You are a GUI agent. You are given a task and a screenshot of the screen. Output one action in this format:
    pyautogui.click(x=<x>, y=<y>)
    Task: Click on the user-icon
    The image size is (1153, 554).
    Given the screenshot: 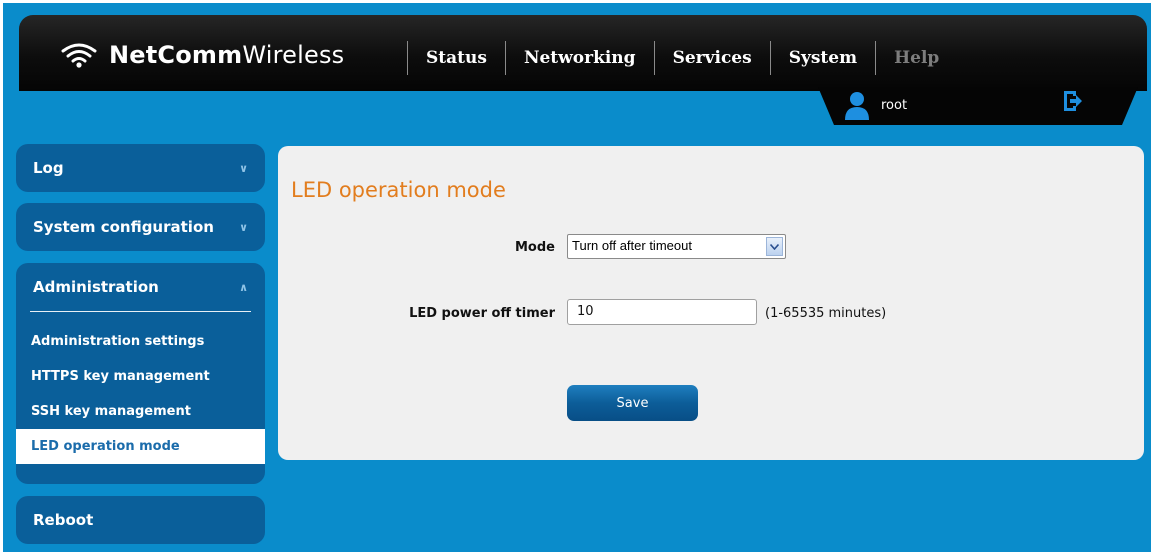 What is the action you would take?
    pyautogui.click(x=857, y=107)
    